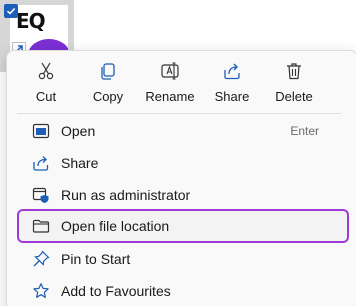  What do you see at coordinates (294, 71) in the screenshot?
I see `trash-icon` at bounding box center [294, 71].